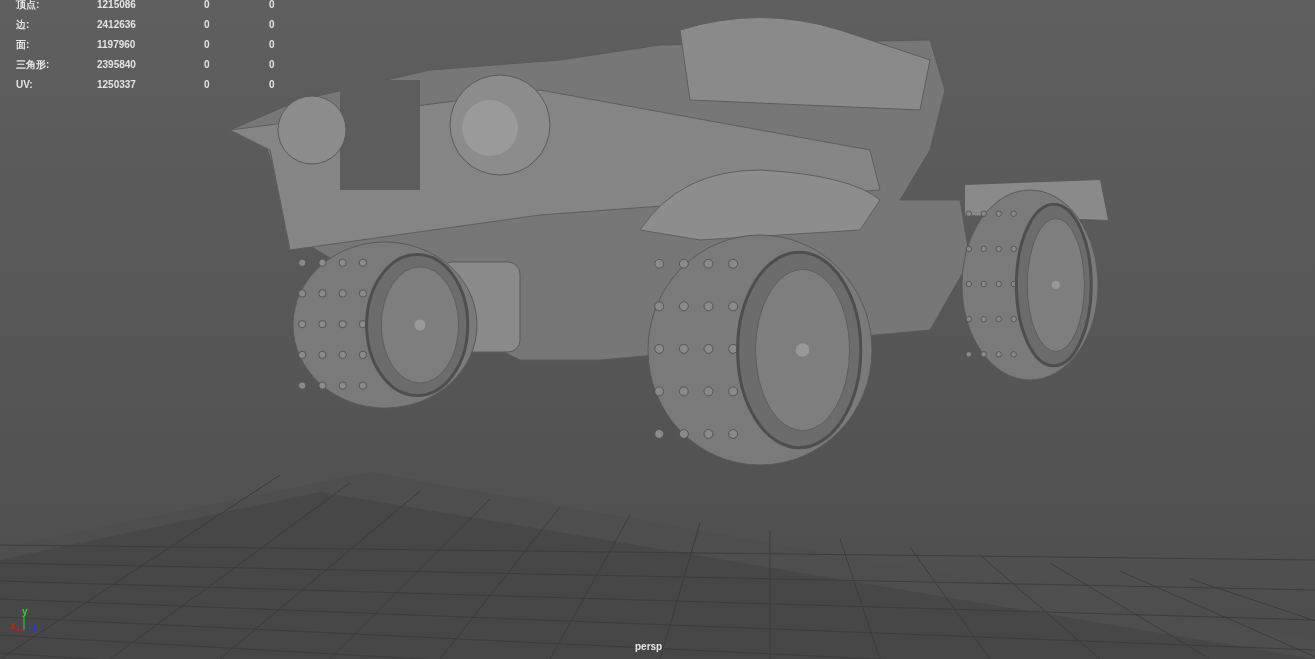 This screenshot has height=659, width=1315. Describe the element at coordinates (116, 5) in the screenshot. I see `stat-value: 1215086` at that location.